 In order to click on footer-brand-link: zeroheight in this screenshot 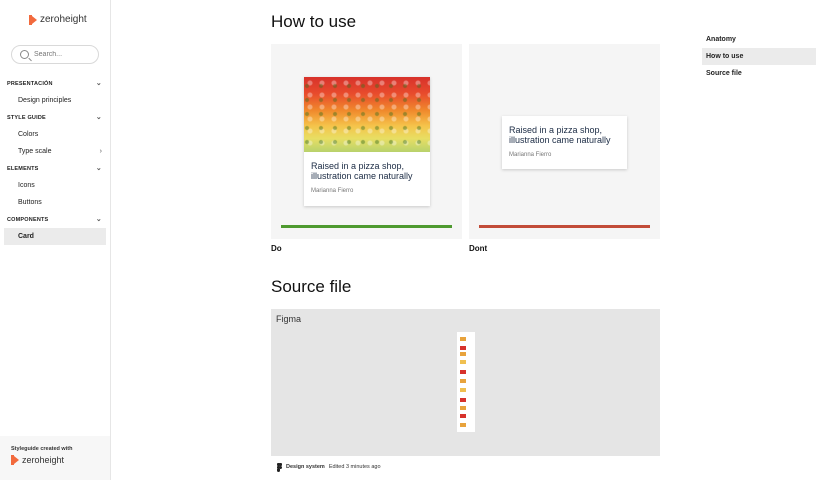, I will do `click(60, 460)`.